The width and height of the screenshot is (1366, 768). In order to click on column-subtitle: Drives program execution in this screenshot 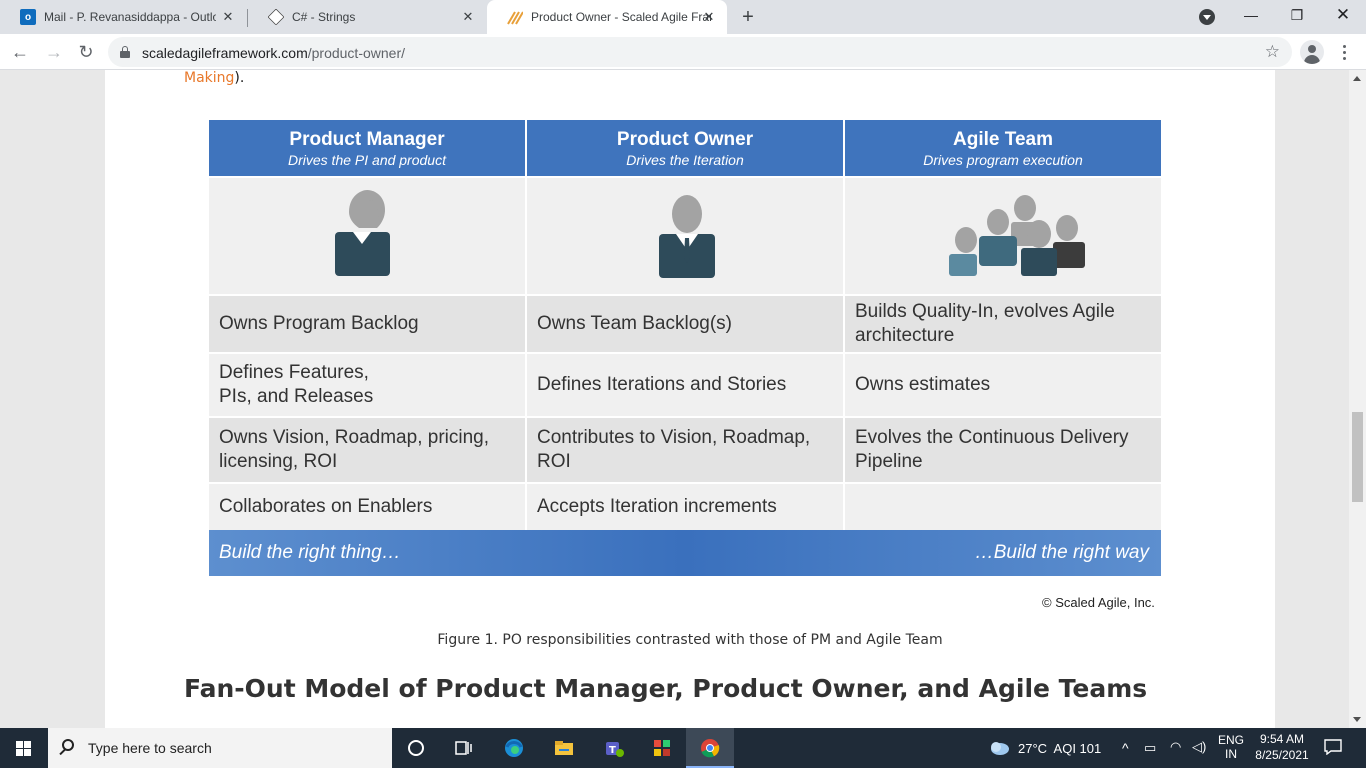, I will do `click(1003, 160)`.